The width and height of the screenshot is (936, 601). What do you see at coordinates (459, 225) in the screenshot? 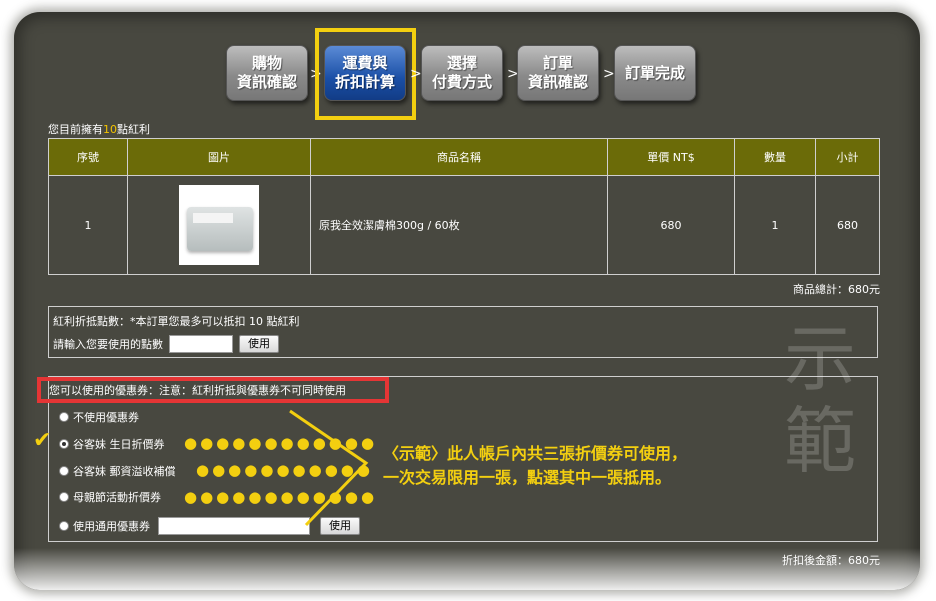
I see `cell-name: 原我全效潔膚棉300g / 60枚` at bounding box center [459, 225].